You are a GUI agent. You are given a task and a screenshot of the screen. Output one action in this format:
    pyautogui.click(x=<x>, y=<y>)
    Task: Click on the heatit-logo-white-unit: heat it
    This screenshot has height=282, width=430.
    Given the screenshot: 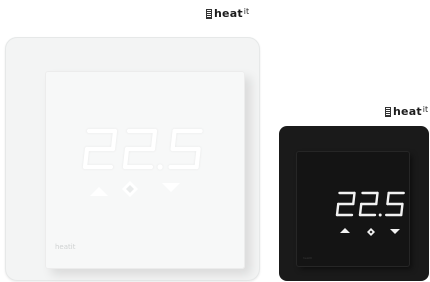 What is the action you would take?
    pyautogui.click(x=227, y=13)
    